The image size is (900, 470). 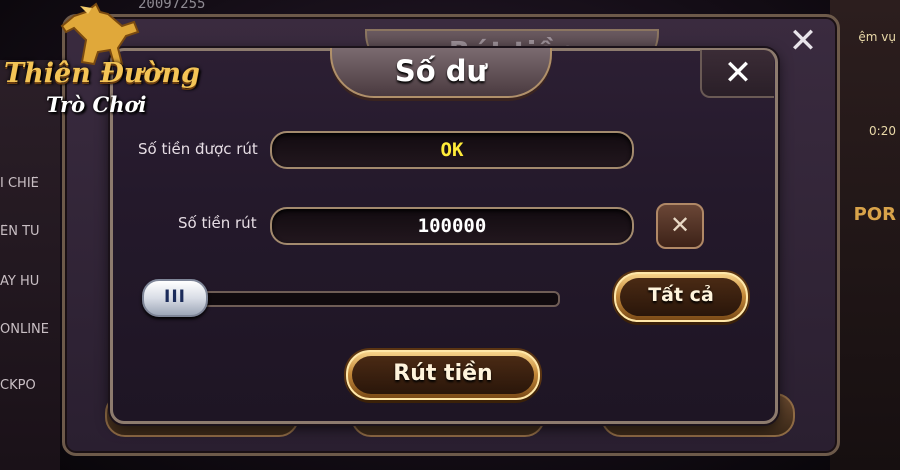 What do you see at coordinates (20, 231) in the screenshot?
I see `background-left-item: ÊN TÚ` at bounding box center [20, 231].